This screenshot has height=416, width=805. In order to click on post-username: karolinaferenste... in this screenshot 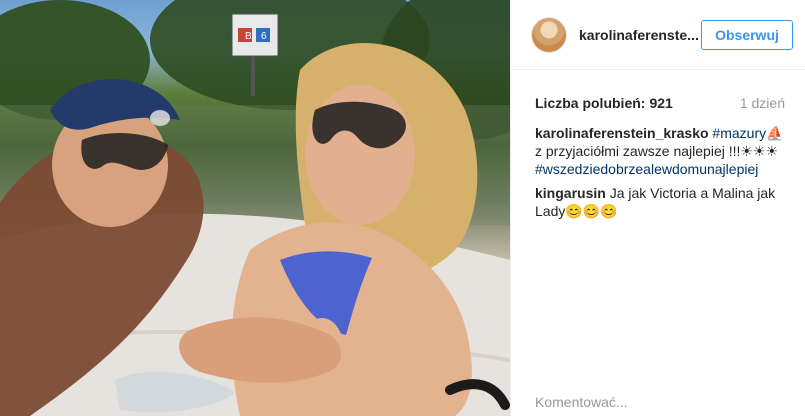, I will do `click(639, 35)`.